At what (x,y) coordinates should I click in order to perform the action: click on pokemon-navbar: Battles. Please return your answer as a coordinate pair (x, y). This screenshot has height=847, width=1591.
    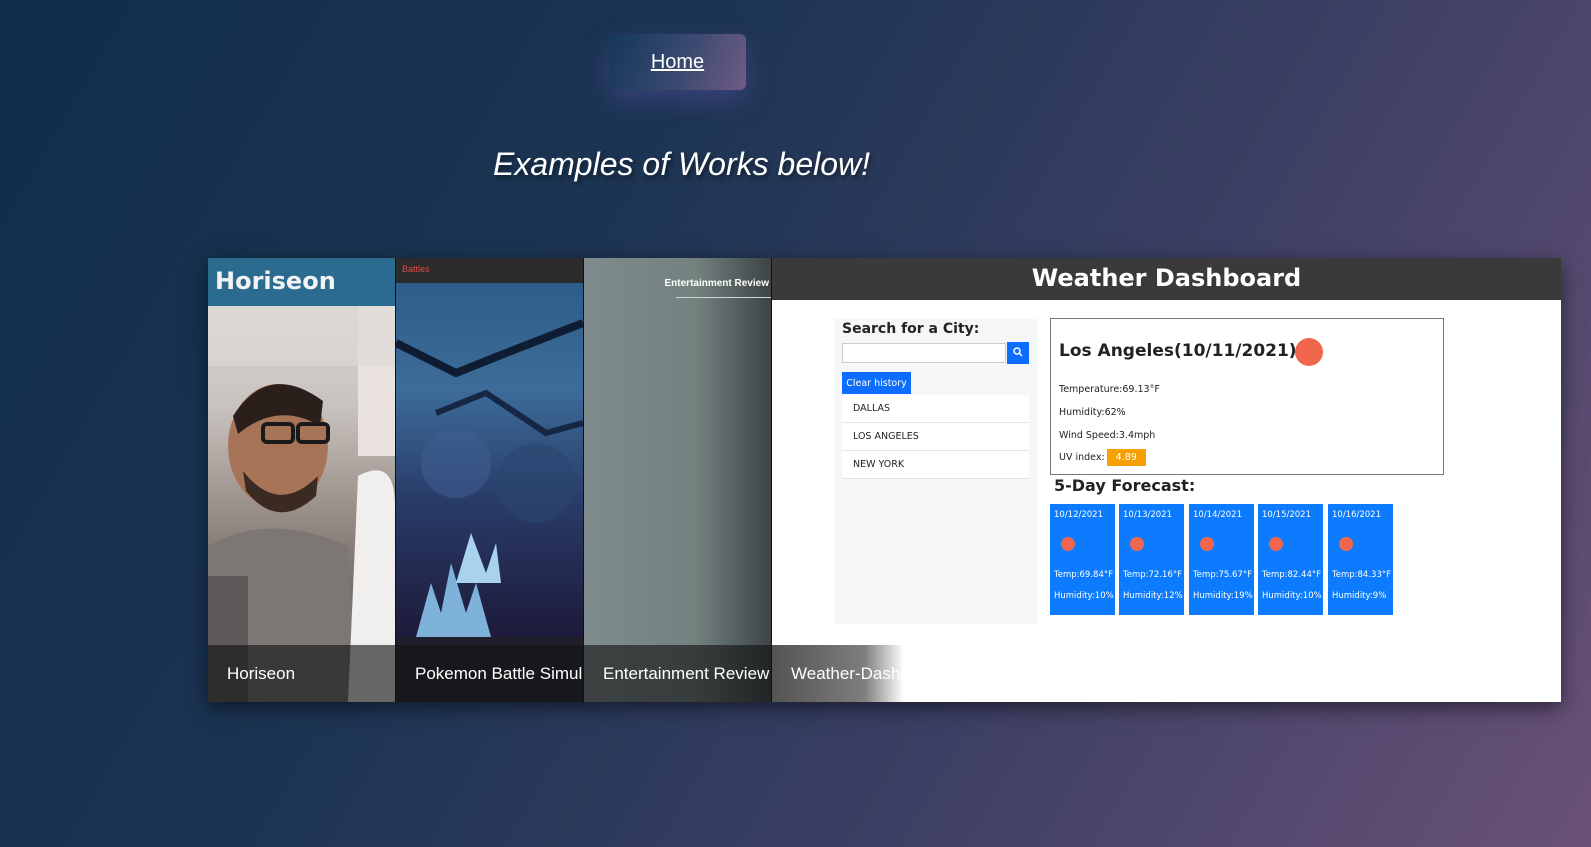
    Looking at the image, I should click on (489, 270).